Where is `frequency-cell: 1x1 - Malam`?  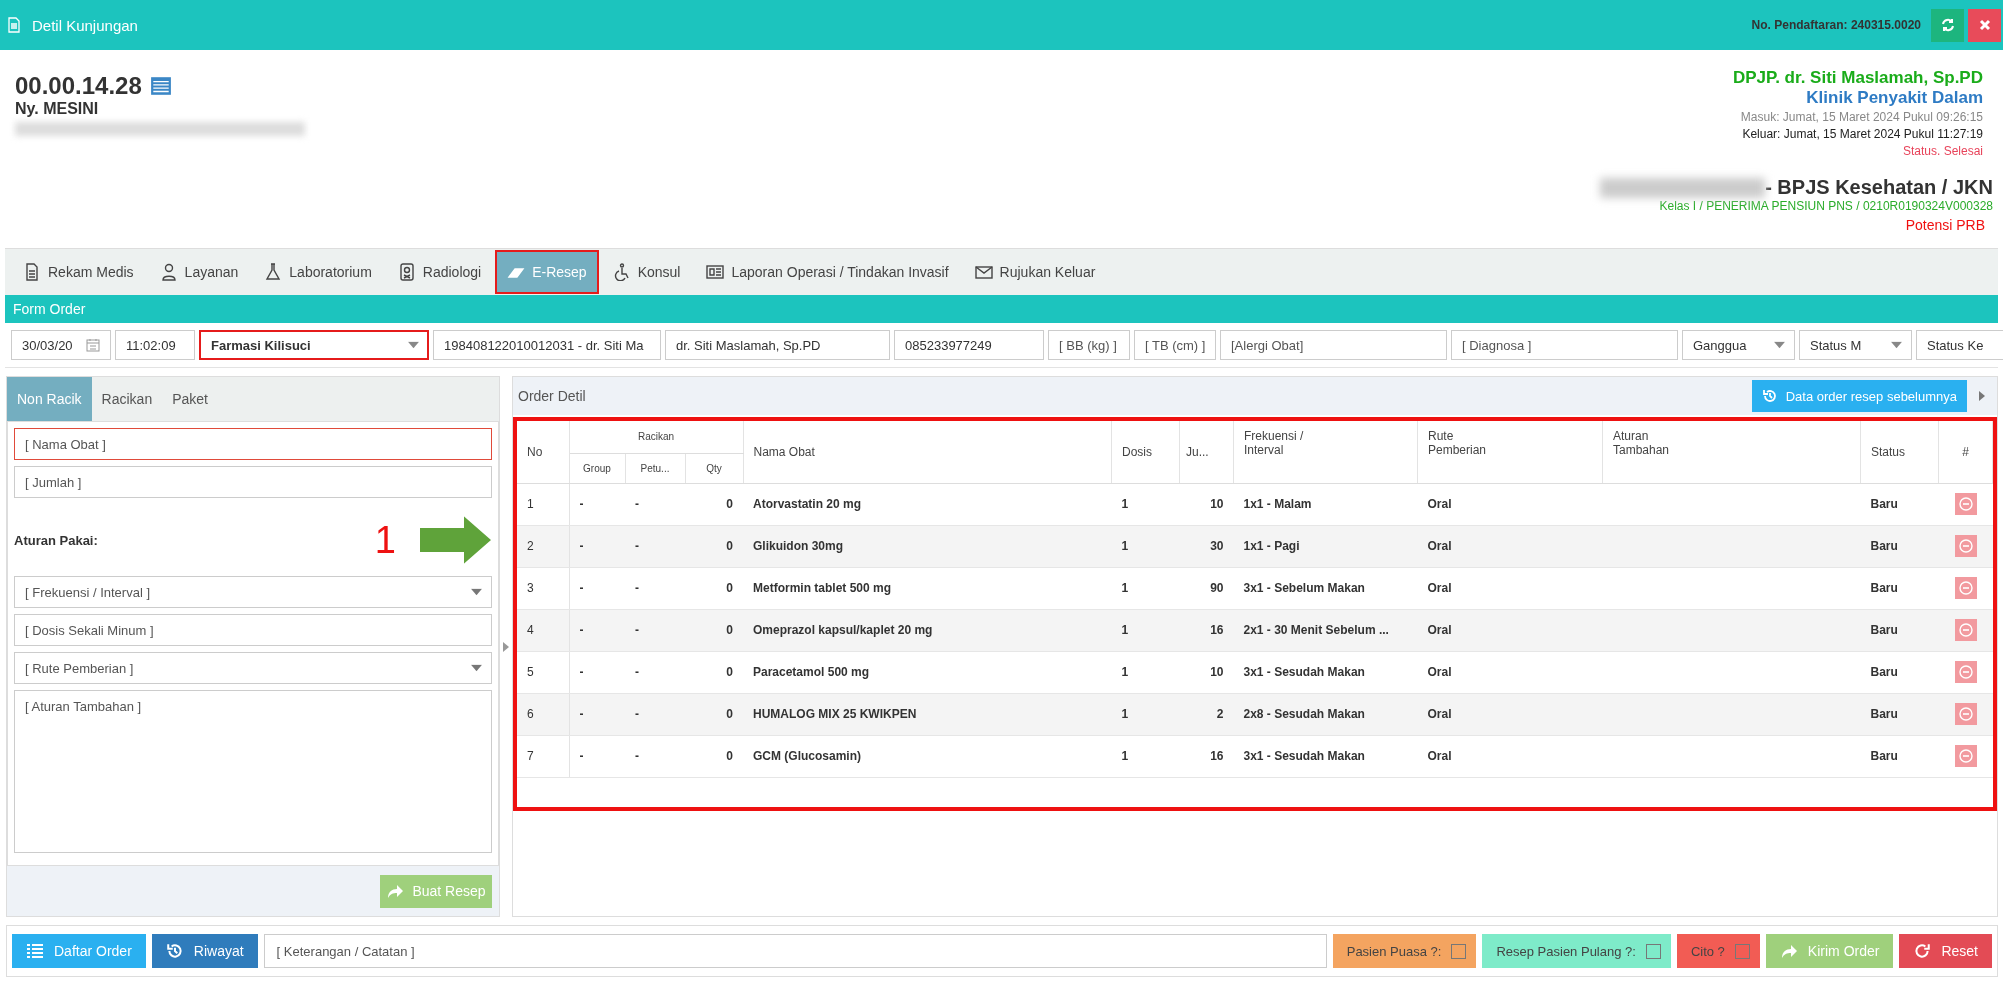
frequency-cell: 1x1 - Malam is located at coordinates (1277, 504).